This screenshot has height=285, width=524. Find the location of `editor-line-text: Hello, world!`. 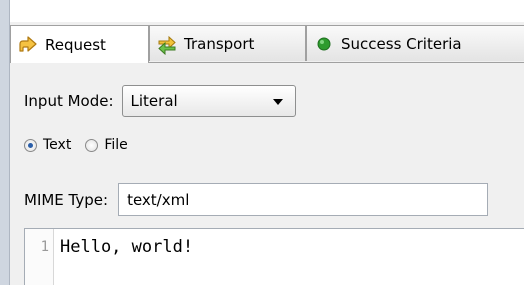

editor-line-text: Hello, world! is located at coordinates (127, 247).